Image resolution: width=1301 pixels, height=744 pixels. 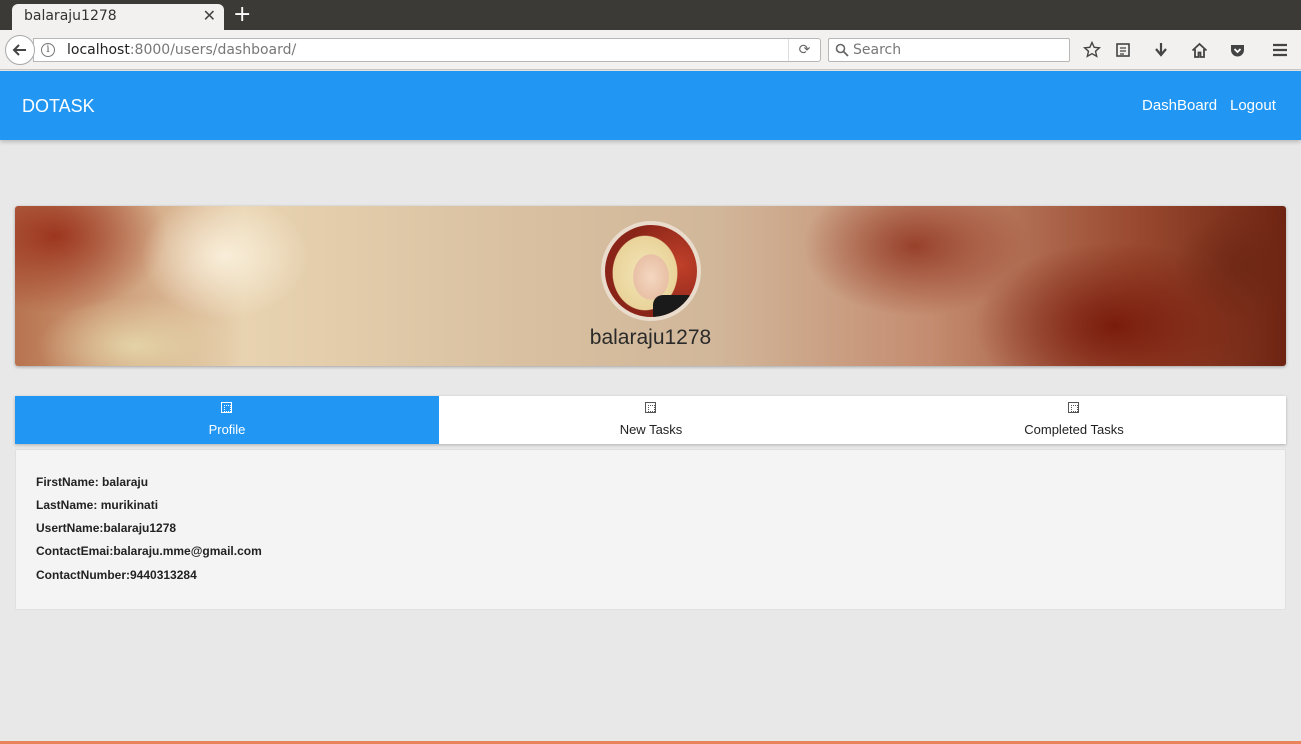 What do you see at coordinates (116, 575) in the screenshot?
I see `info-contact-number: ContactNumber:9440313284` at bounding box center [116, 575].